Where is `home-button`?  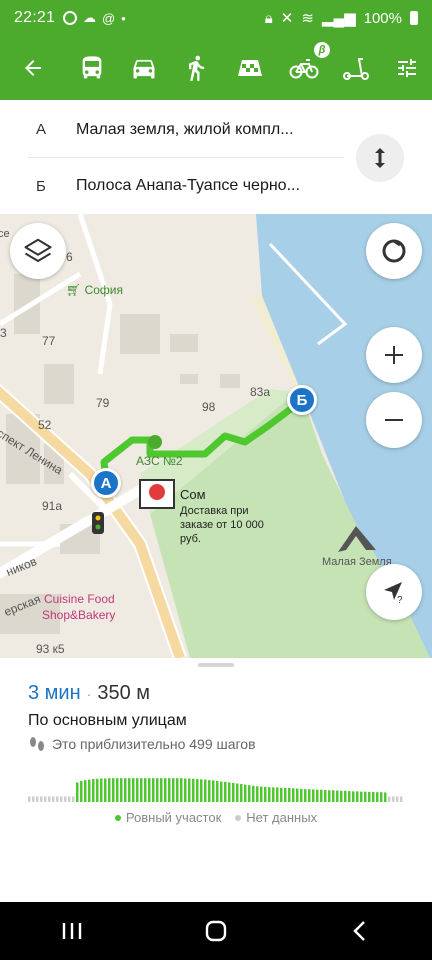
home-button is located at coordinates (216, 931).